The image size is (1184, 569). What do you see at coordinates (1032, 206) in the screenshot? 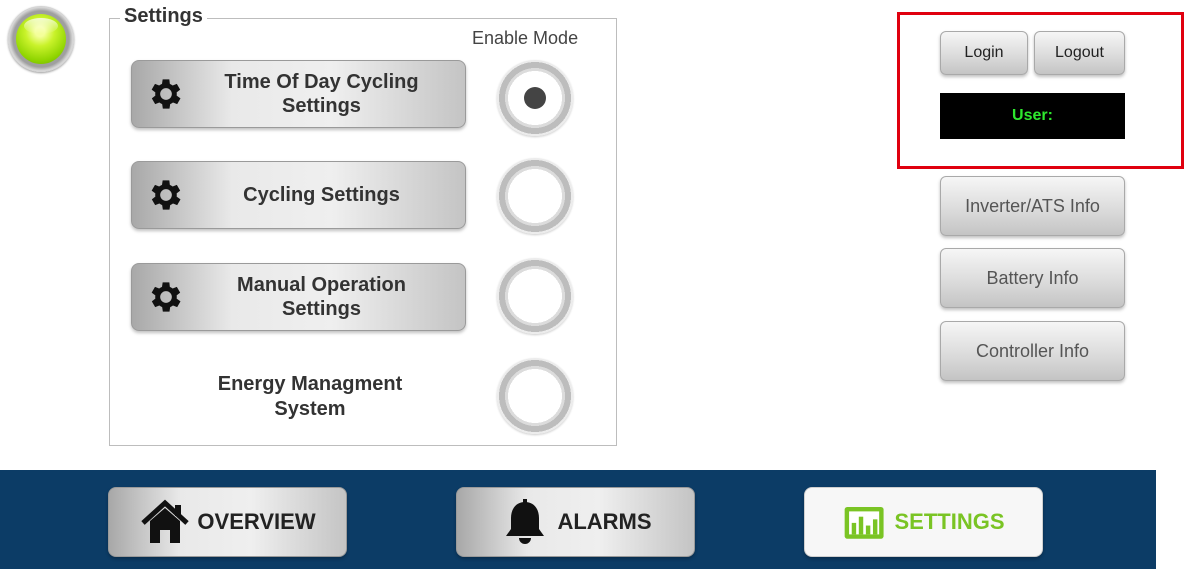
I see `inverter-ats-info-button: Inverter/ATS Info` at bounding box center [1032, 206].